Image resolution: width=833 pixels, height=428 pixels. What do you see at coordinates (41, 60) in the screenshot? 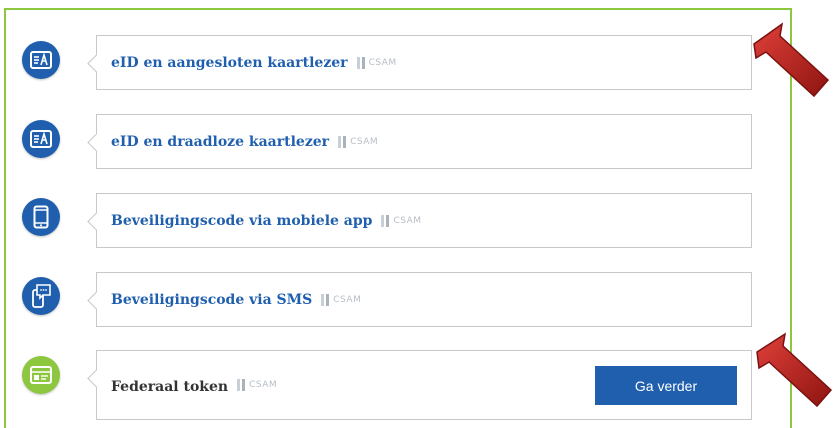
I see `id-card-reader-icon` at bounding box center [41, 60].